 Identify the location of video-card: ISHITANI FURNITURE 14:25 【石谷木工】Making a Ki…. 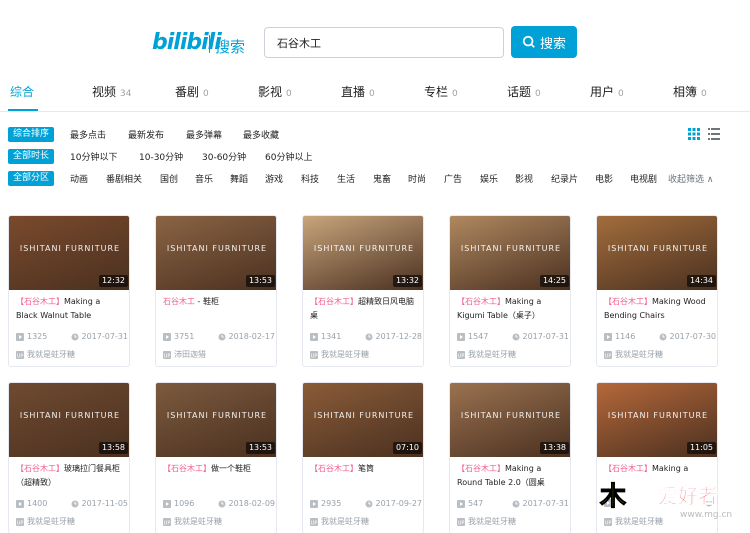
(510, 291).